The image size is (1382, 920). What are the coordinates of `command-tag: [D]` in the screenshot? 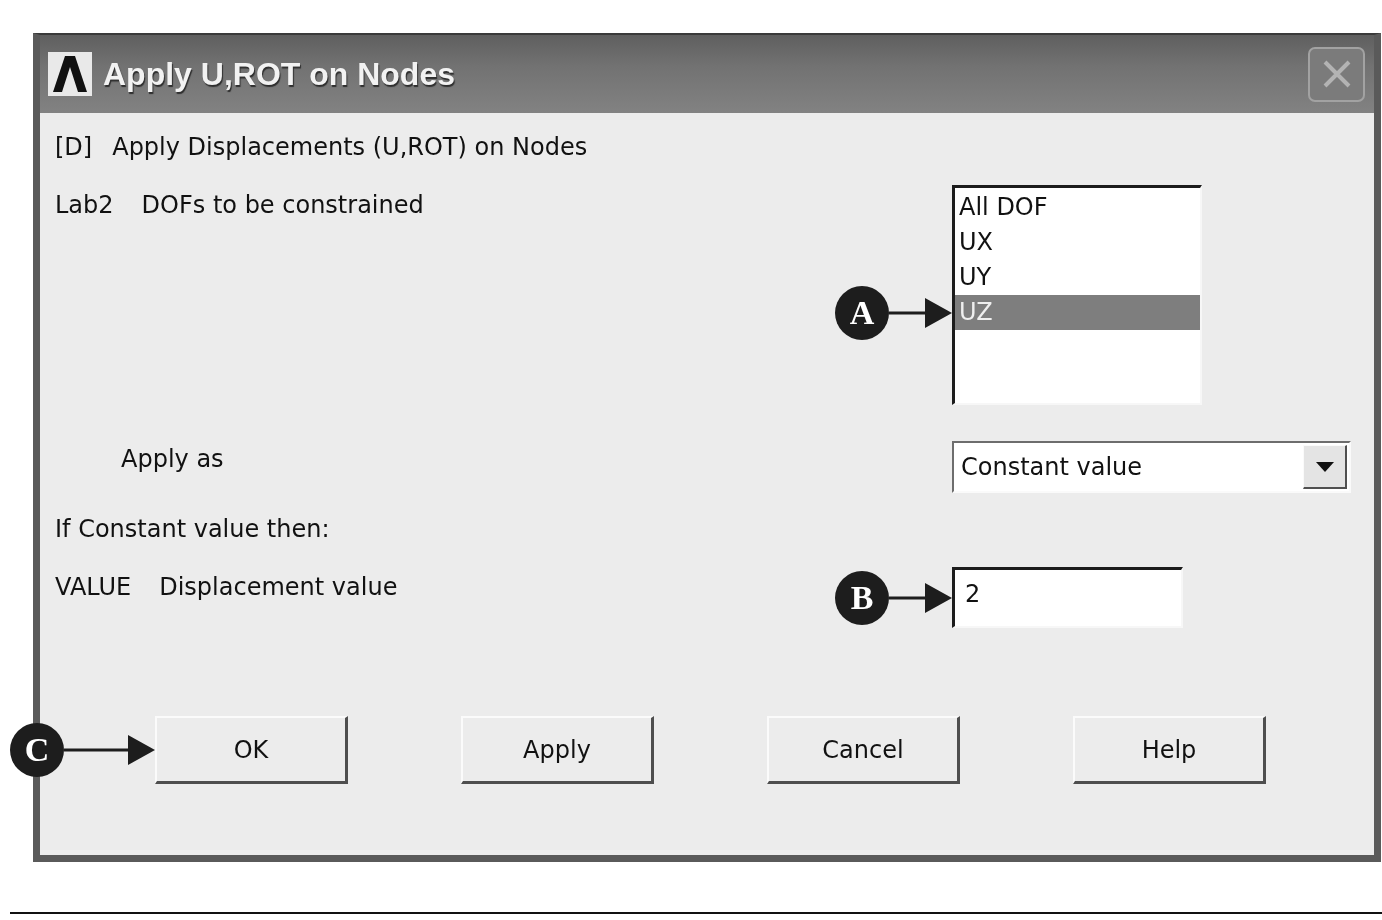 It's located at (74, 147).